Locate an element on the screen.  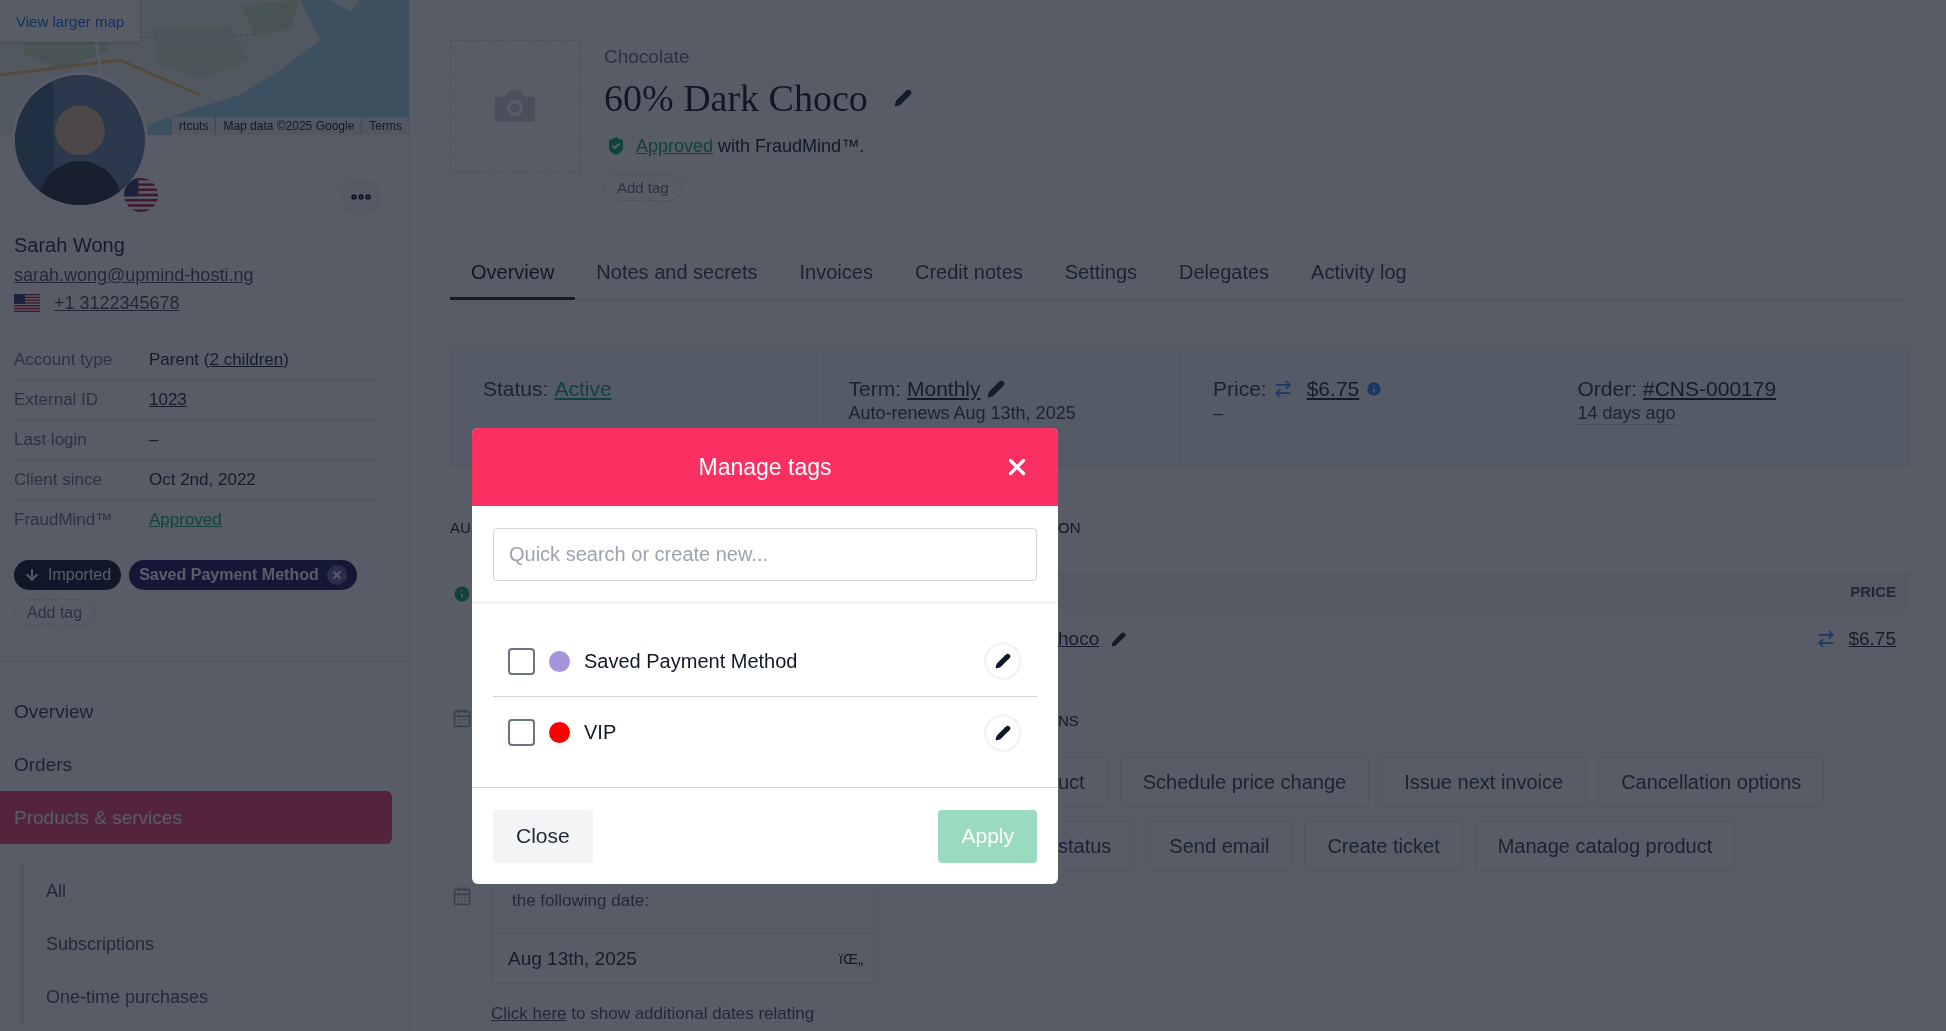
tag-label: Saved Payment Method is located at coordinates (229, 575).